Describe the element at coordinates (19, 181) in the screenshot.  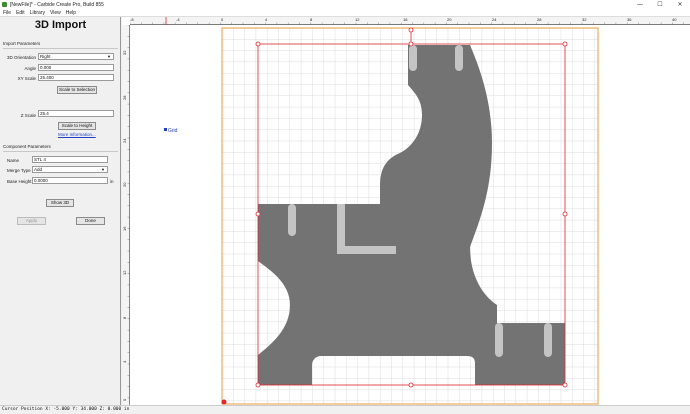
I see `base-height-label: Base Height` at that location.